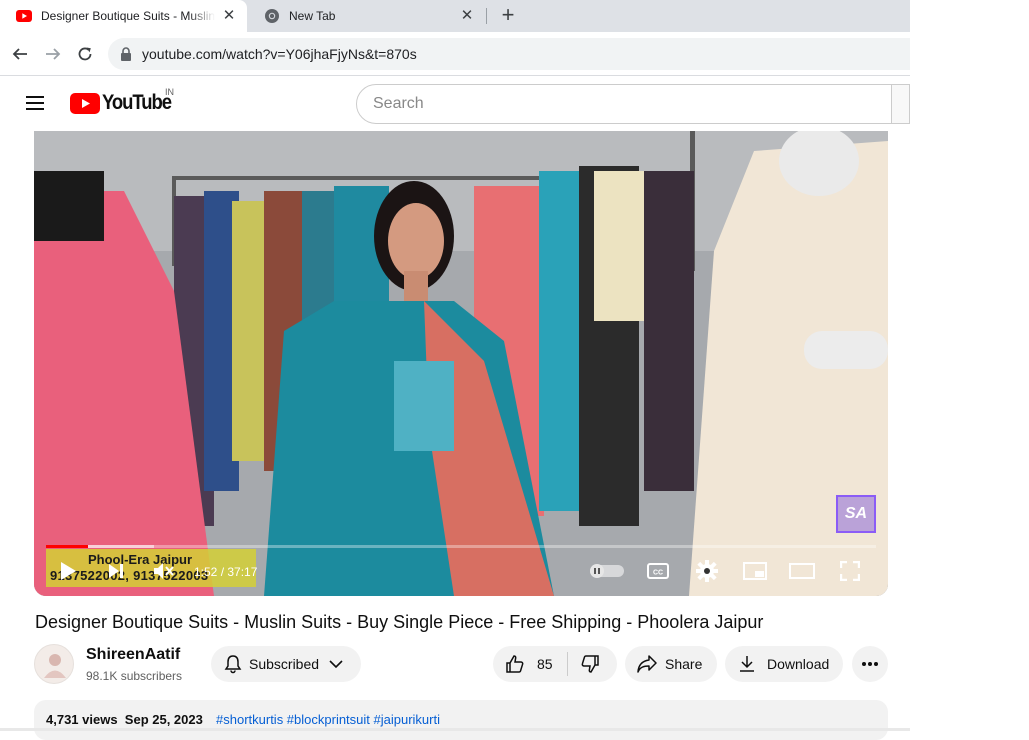 Image resolution: width=1029 pixels, height=740 pixels. I want to click on menu-icon, so click(35, 103).